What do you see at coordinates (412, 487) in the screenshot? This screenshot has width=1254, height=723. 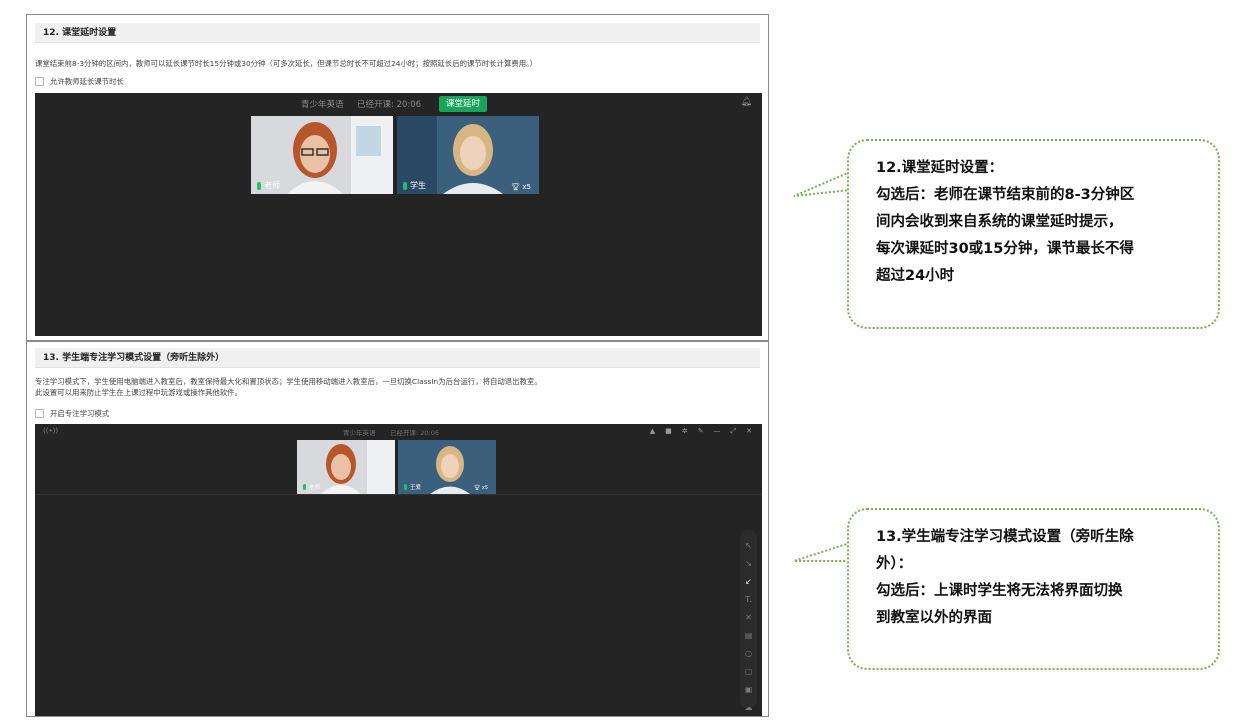 I see `student-label: 王爱` at bounding box center [412, 487].